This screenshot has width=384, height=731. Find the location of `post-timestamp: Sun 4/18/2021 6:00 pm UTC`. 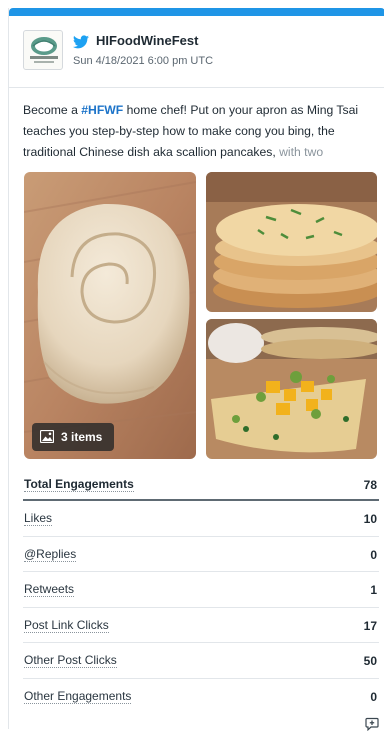

post-timestamp: Sun 4/18/2021 6:00 pm UTC is located at coordinates (143, 61).